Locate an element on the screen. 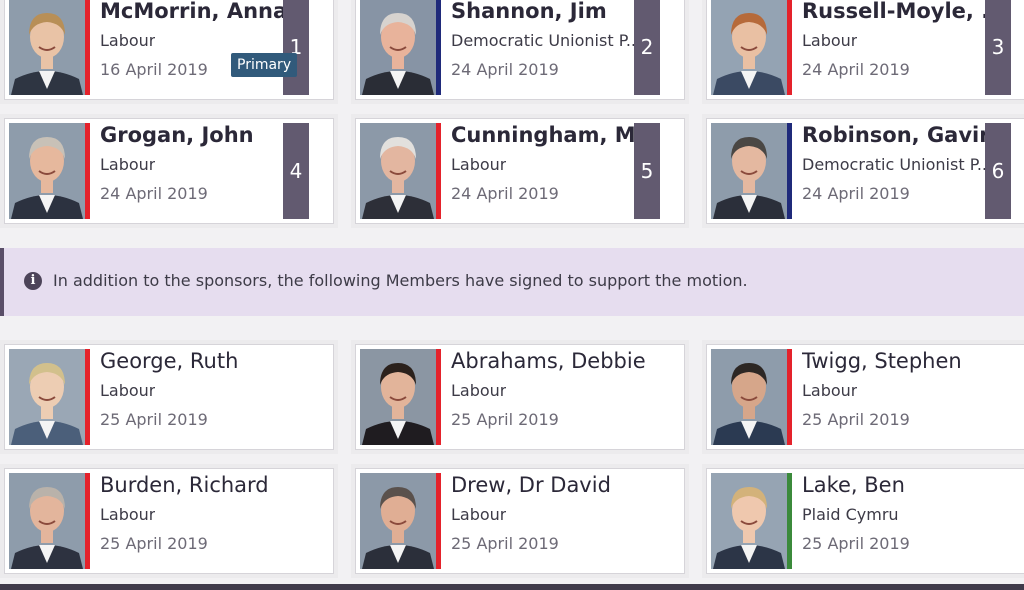 This screenshot has height=590, width=1024. supporter-card: Drew, Dr David Labour 25 April 2019 is located at coordinates (520, 521).